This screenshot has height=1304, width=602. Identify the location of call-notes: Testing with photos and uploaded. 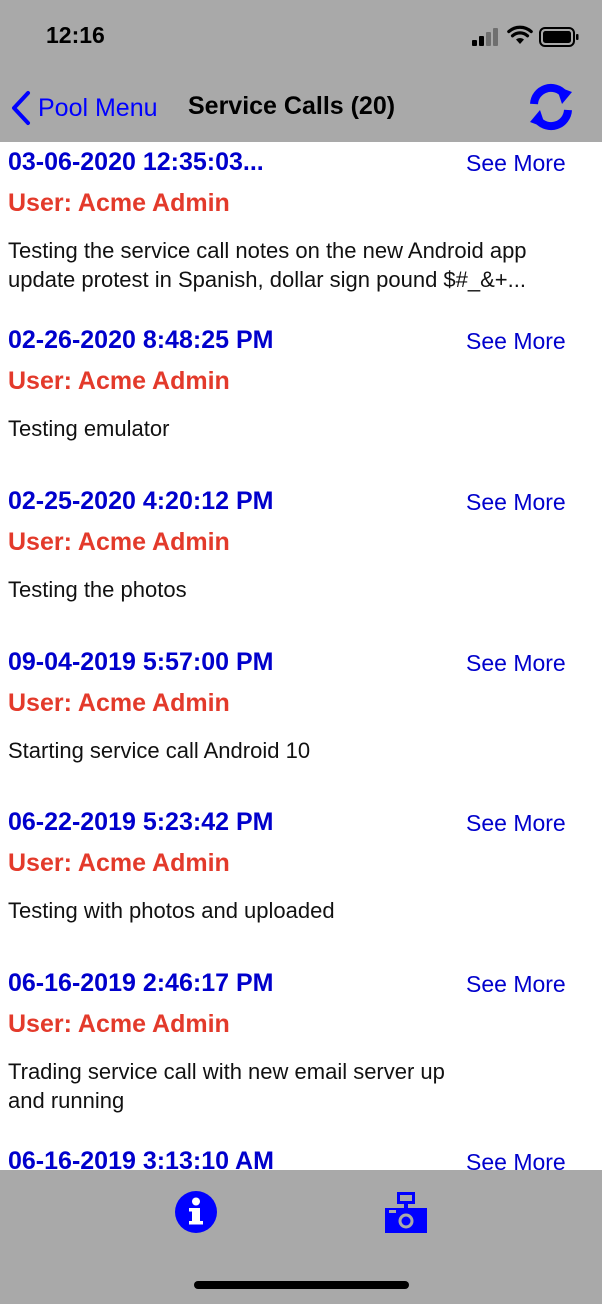
(304, 910).